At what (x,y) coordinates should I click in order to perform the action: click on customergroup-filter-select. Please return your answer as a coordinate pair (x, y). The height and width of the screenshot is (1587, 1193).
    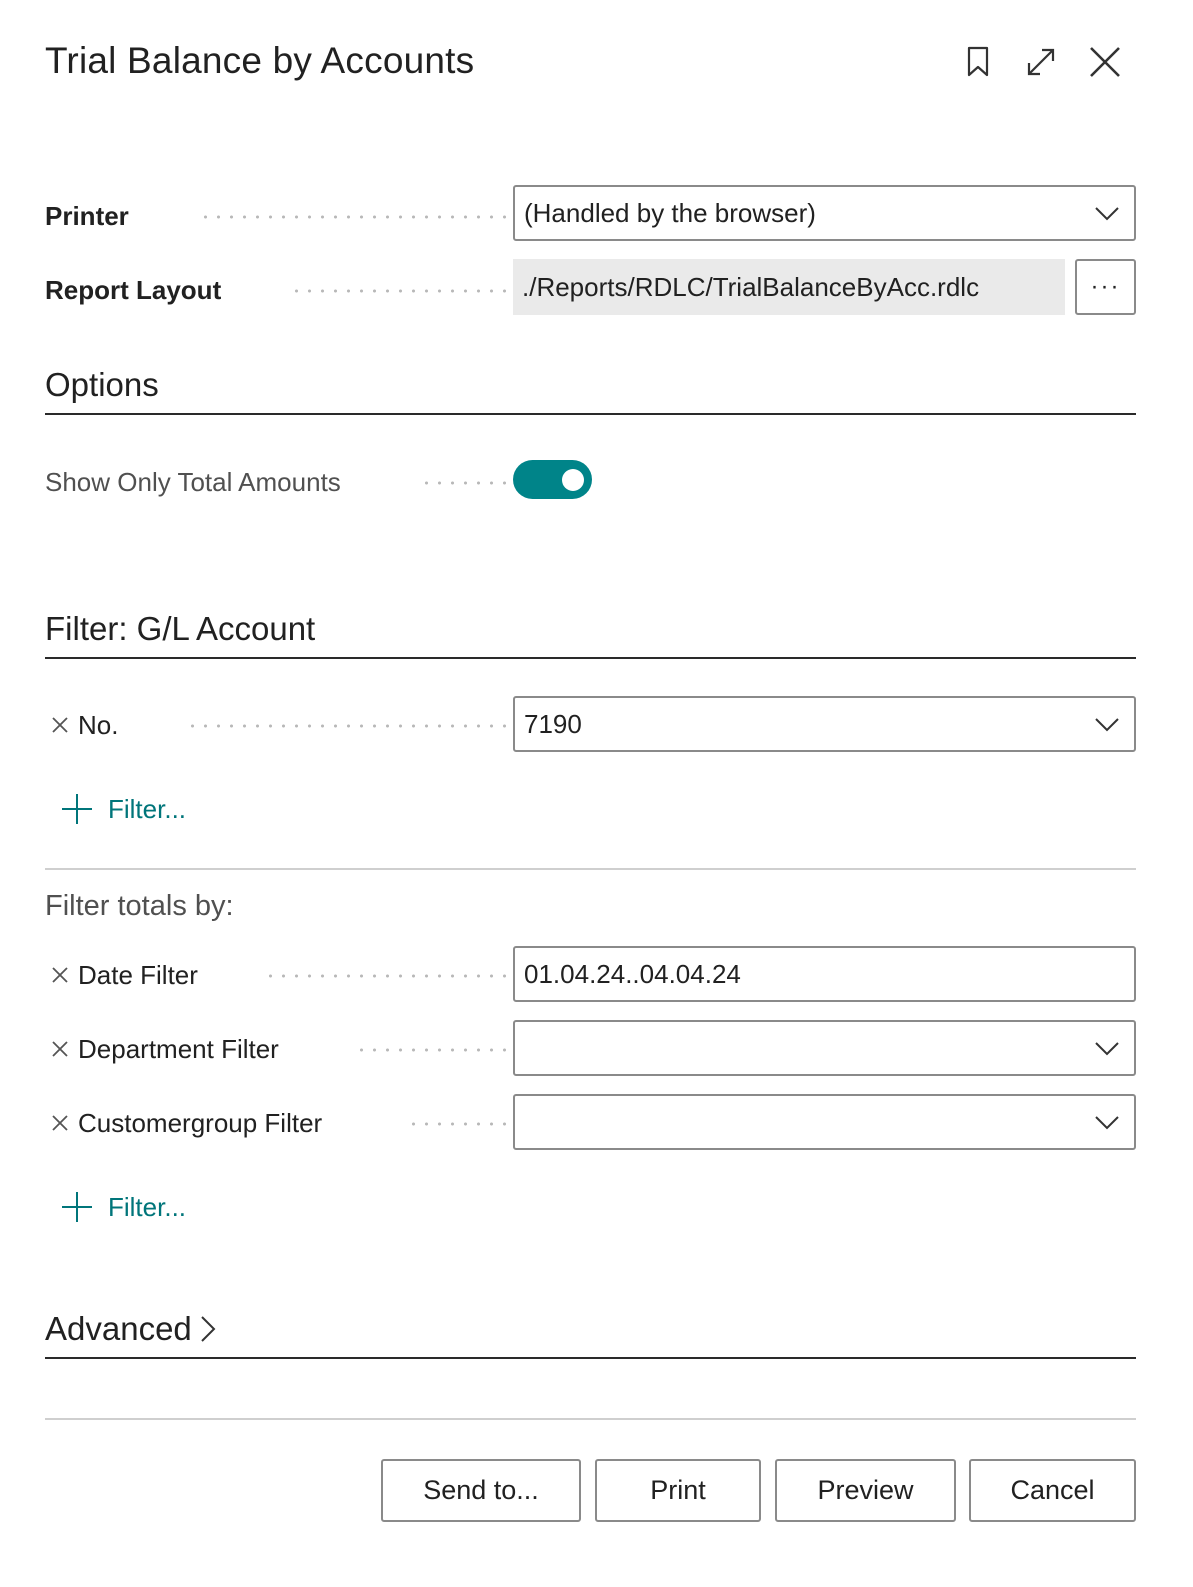
    Looking at the image, I should click on (824, 1122).